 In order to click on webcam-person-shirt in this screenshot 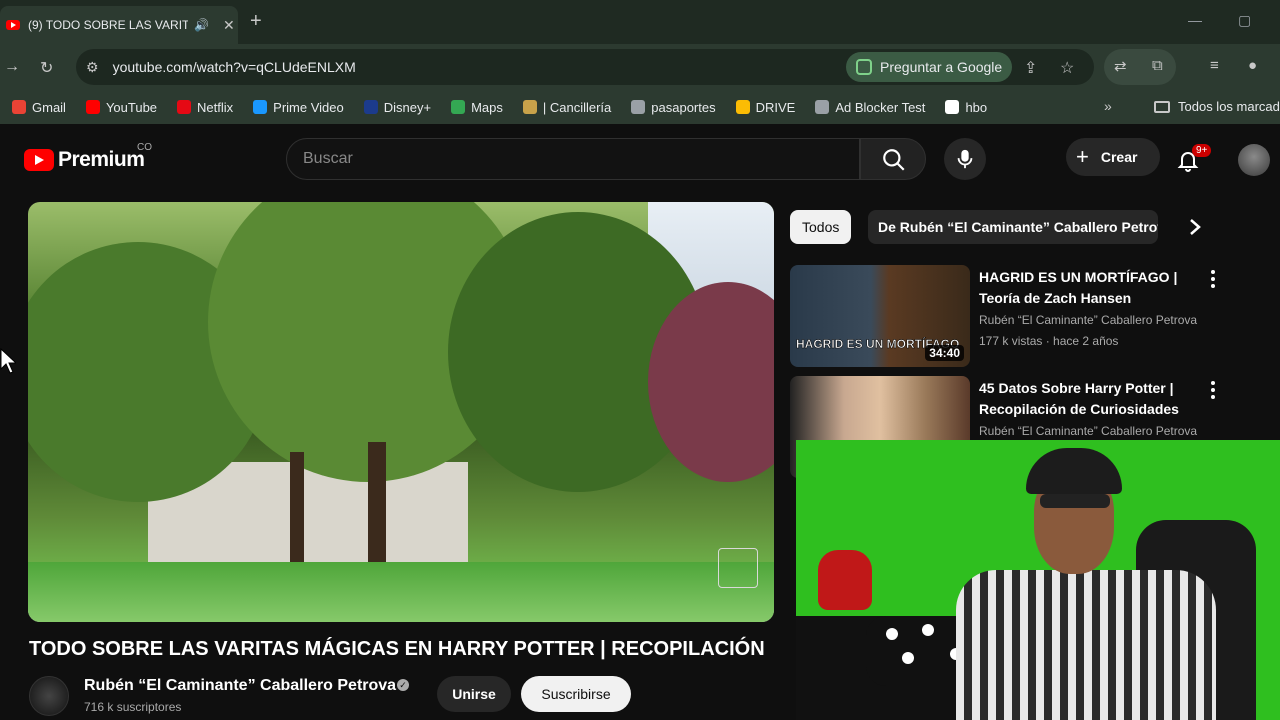, I will do `click(1086, 645)`.